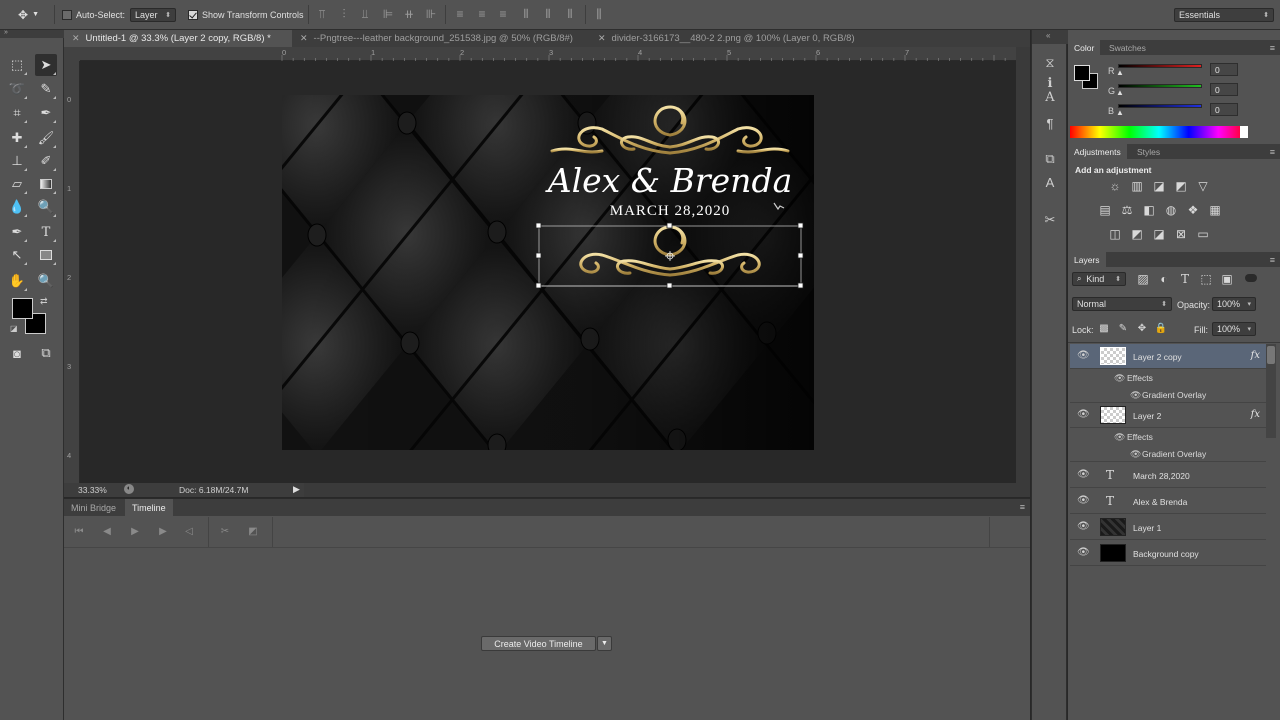 This screenshot has height=720, width=1280. Describe the element at coordinates (1160, 106) in the screenshot. I see `blue-slider` at that location.